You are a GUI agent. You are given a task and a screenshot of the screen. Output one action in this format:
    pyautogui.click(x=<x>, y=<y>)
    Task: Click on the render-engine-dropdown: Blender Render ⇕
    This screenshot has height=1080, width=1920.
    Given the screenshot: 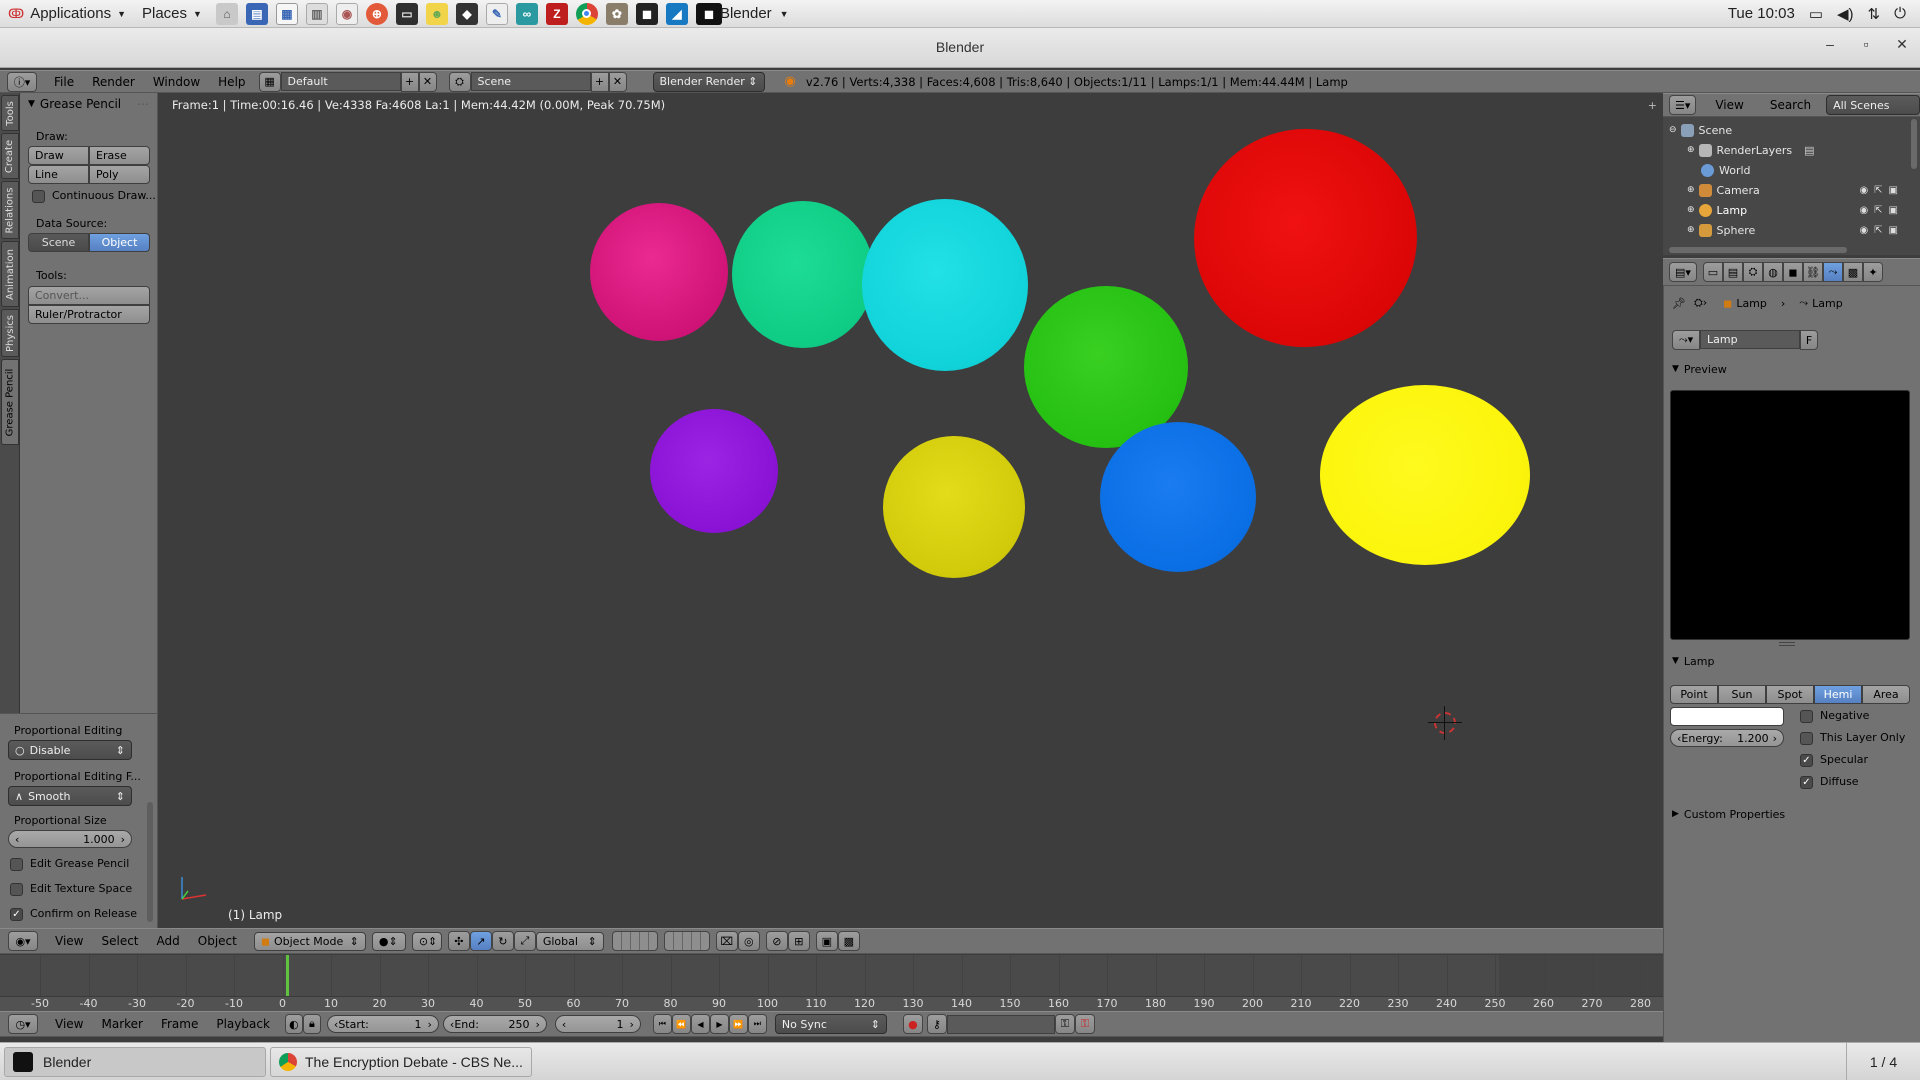 What is the action you would take?
    pyautogui.click(x=708, y=81)
    